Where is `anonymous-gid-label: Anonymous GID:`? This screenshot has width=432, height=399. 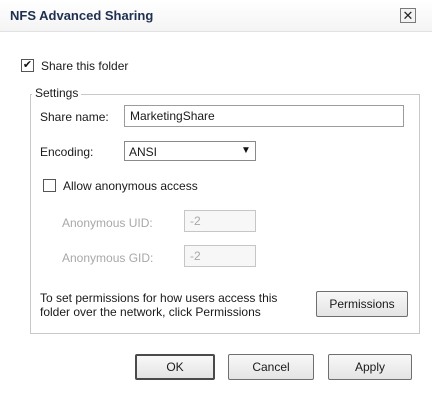 anonymous-gid-label: Anonymous GID: is located at coordinates (108, 258).